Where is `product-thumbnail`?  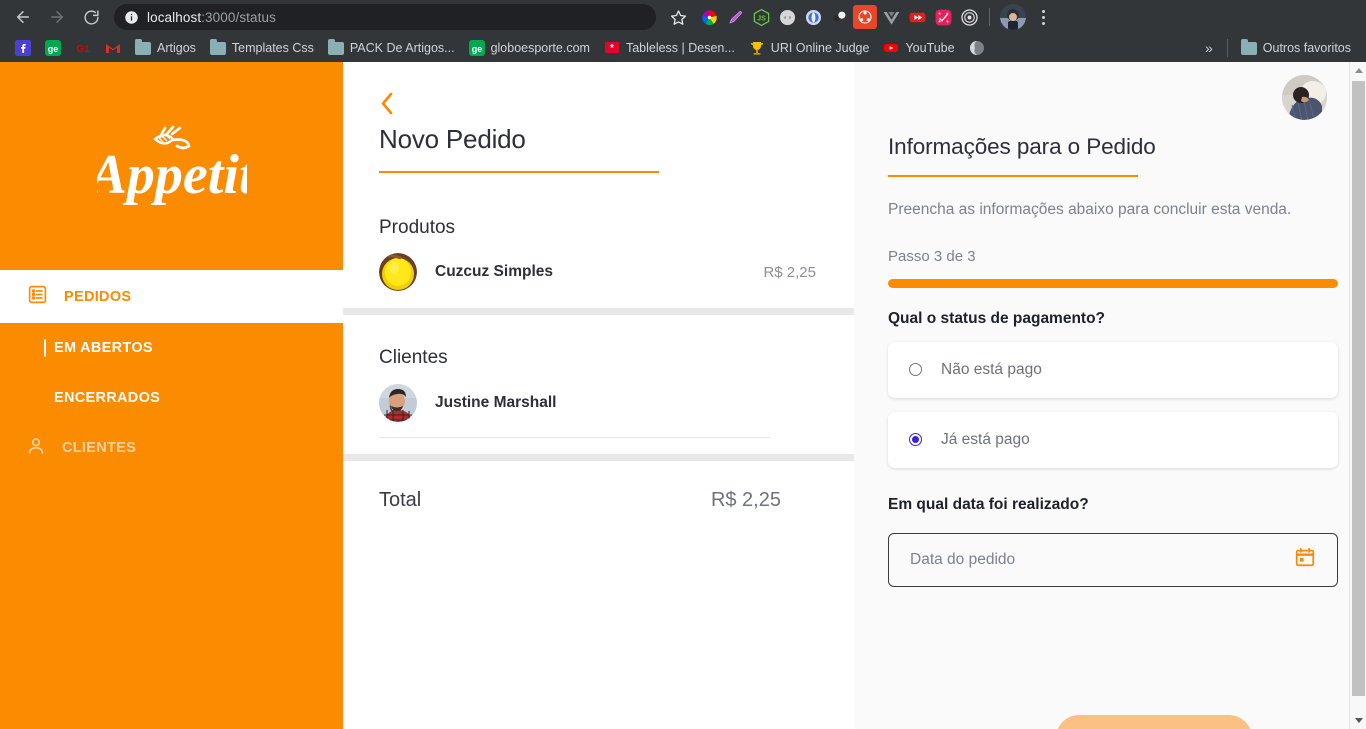 product-thumbnail is located at coordinates (398, 272).